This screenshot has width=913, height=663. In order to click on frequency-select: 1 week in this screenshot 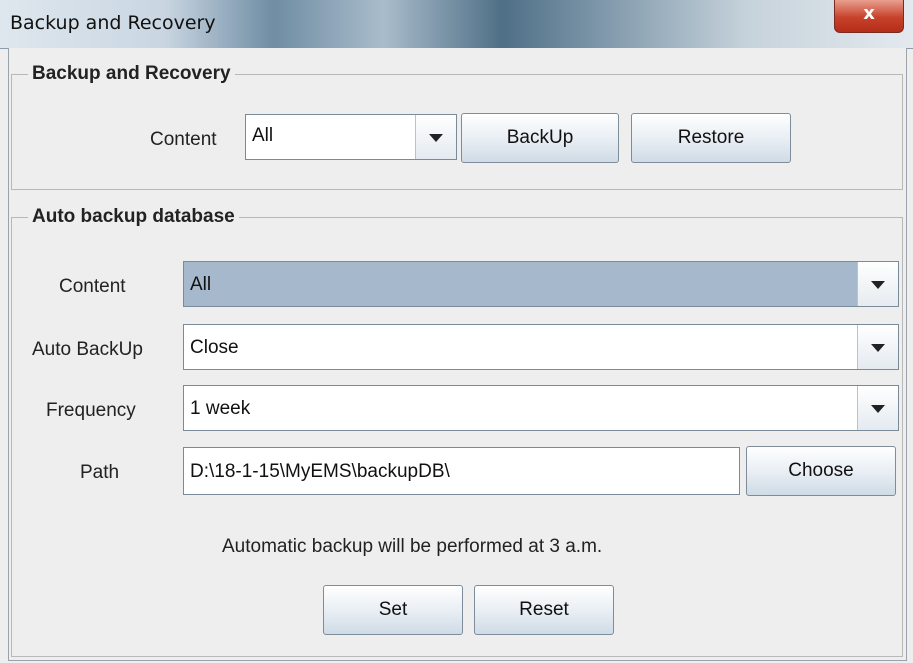, I will do `click(541, 408)`.